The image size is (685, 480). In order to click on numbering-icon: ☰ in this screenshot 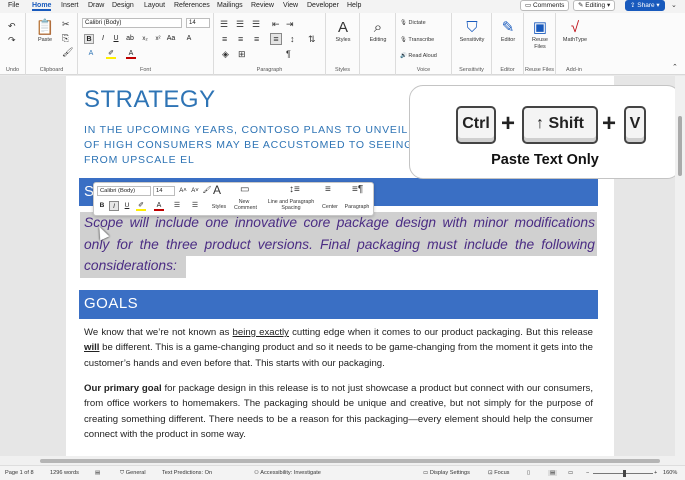, I will do `click(240, 24)`.